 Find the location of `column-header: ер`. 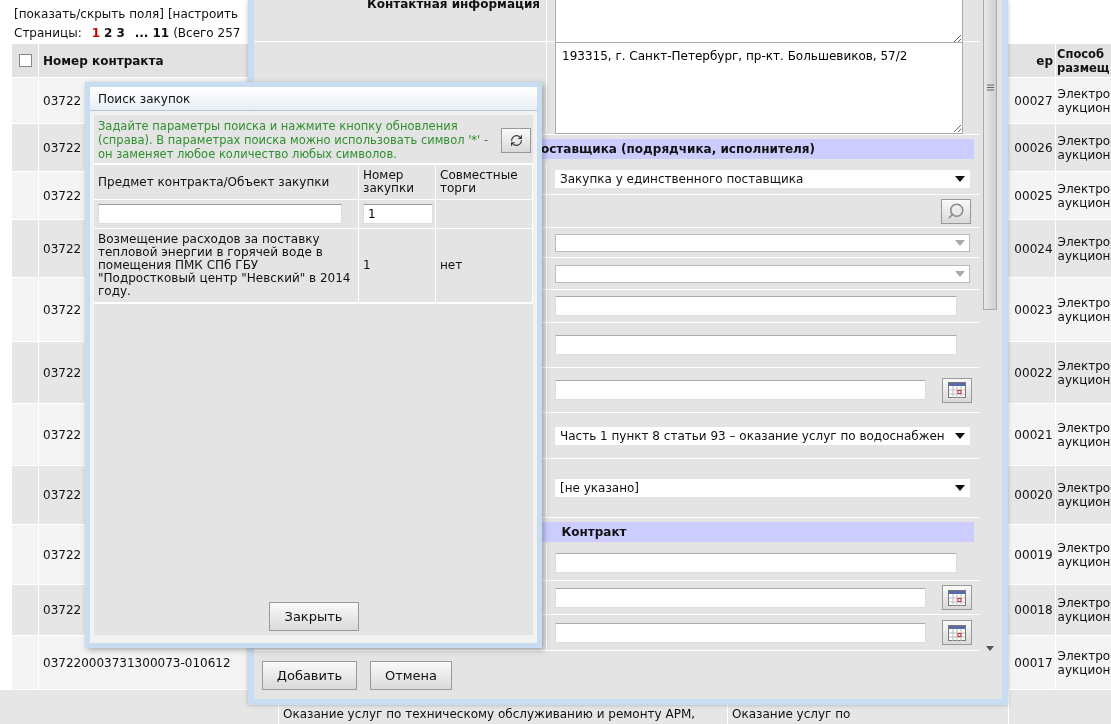

column-header: ер is located at coordinates (1044, 60).